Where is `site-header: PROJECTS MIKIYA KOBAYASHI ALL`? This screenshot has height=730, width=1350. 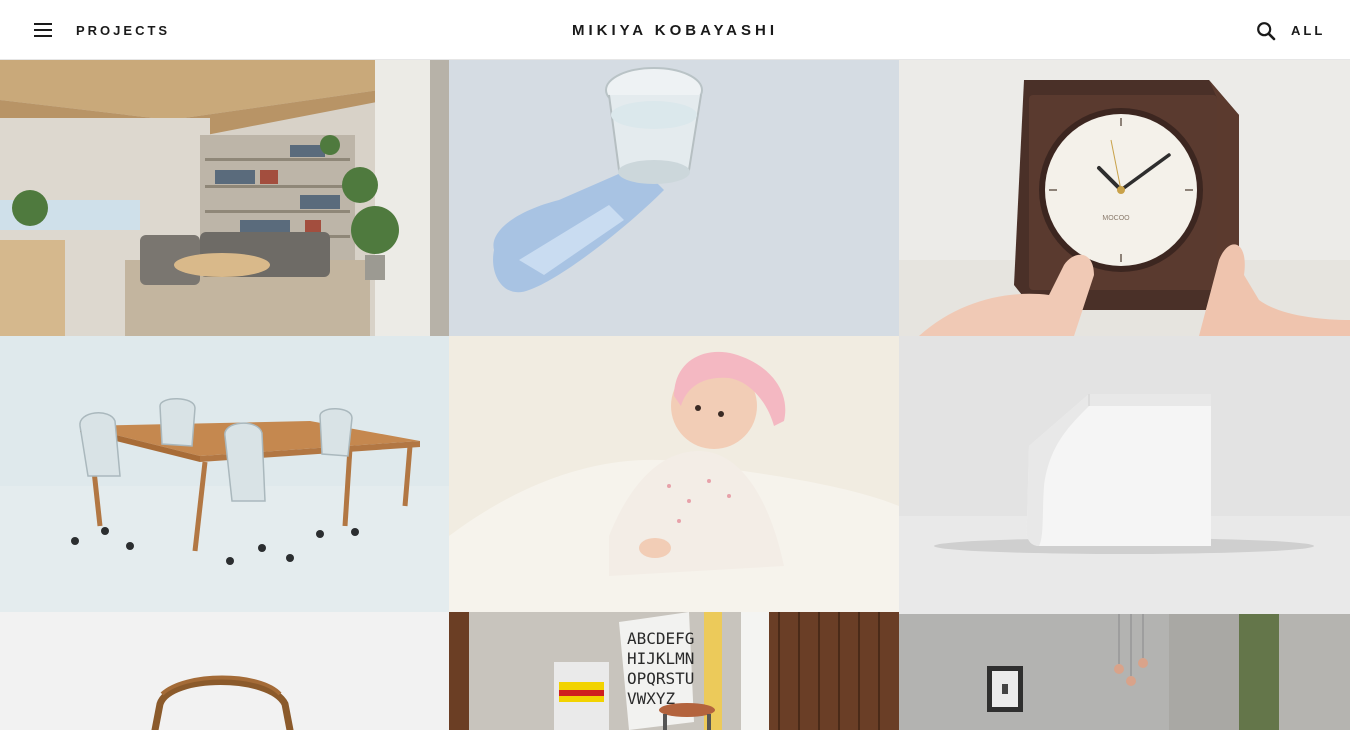 site-header: PROJECTS MIKIYA KOBAYASHI ALL is located at coordinates (675, 30).